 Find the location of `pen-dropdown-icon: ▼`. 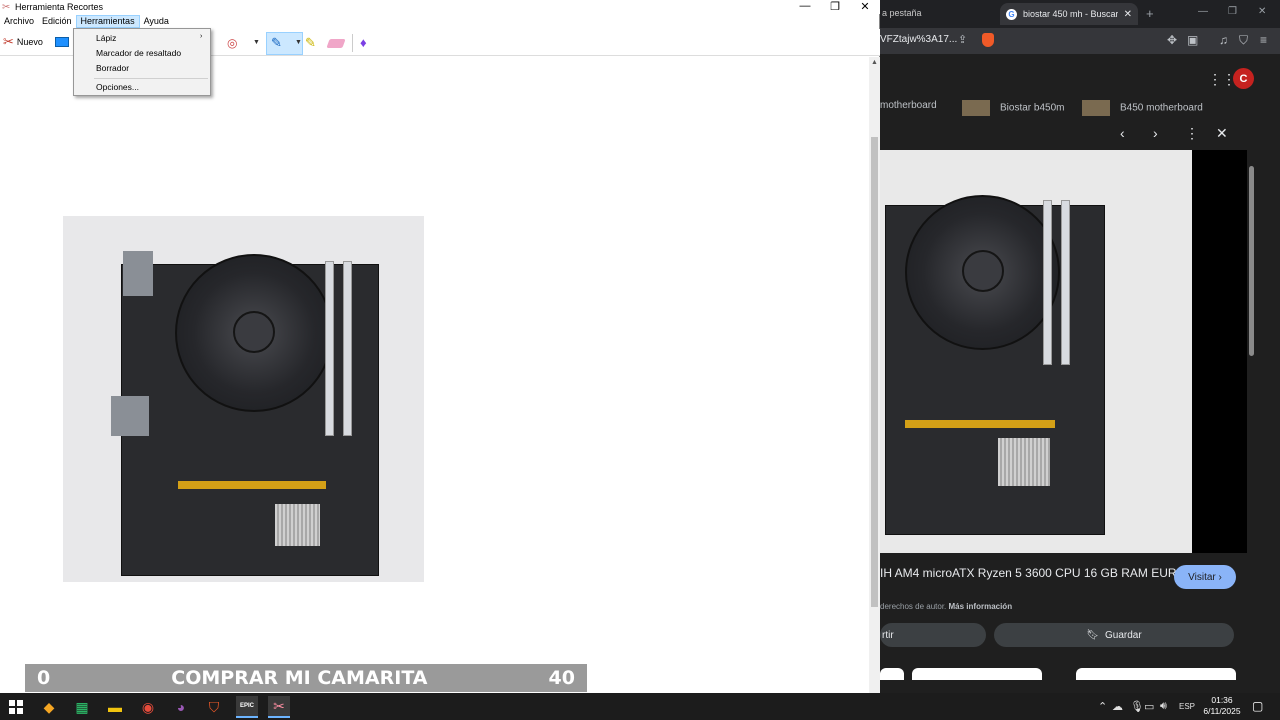

pen-dropdown-icon: ▼ is located at coordinates (298, 42).